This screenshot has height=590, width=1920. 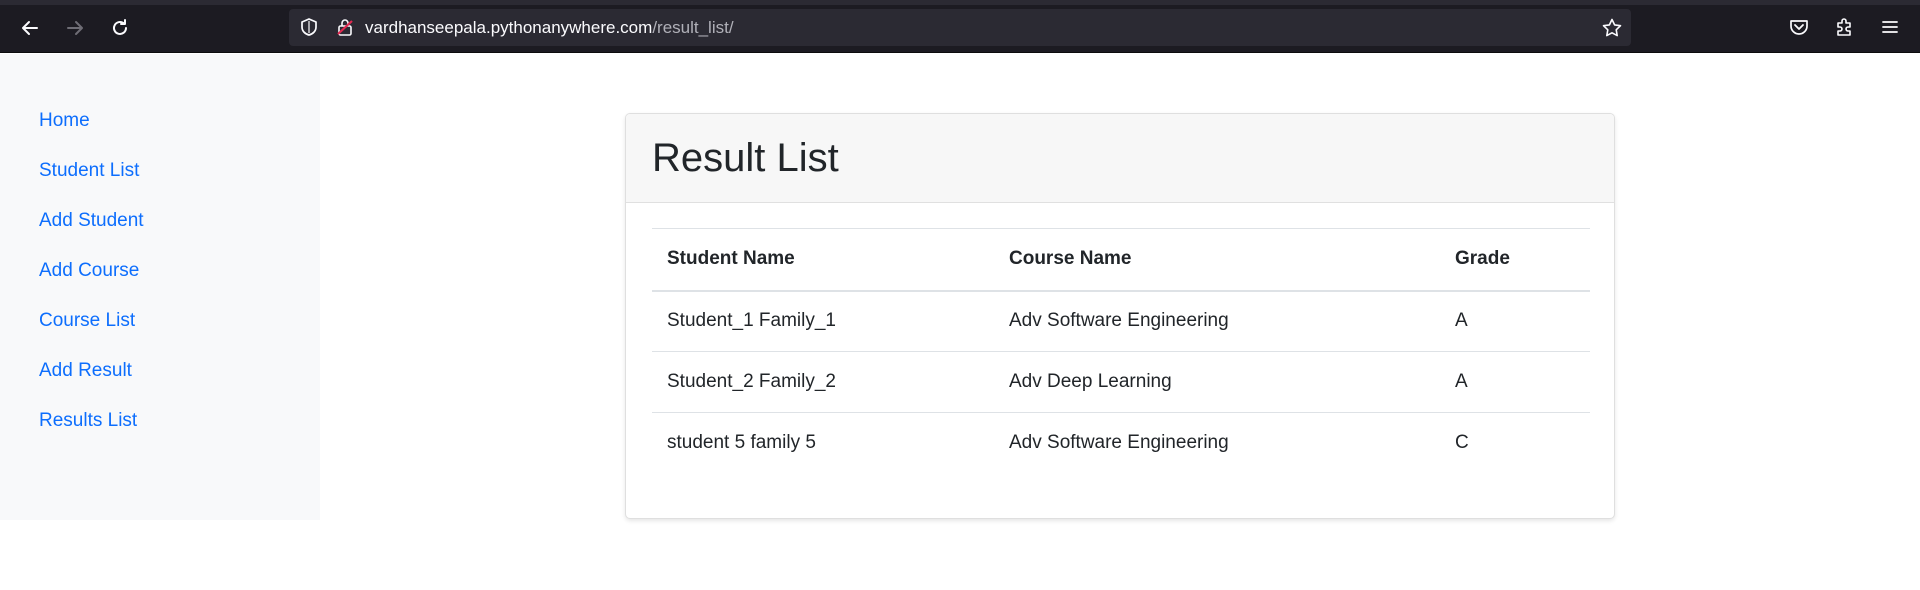 What do you see at coordinates (823, 260) in the screenshot?
I see `header-student-name: Student Name` at bounding box center [823, 260].